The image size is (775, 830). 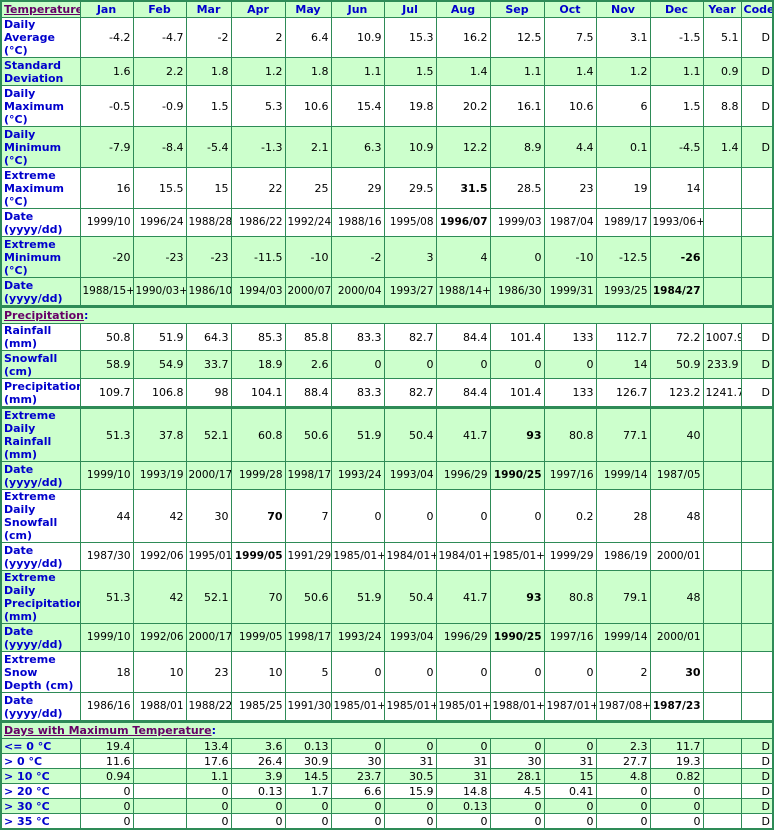 What do you see at coordinates (517, 776) in the screenshot?
I see `cell-sep: 28.1` at bounding box center [517, 776].